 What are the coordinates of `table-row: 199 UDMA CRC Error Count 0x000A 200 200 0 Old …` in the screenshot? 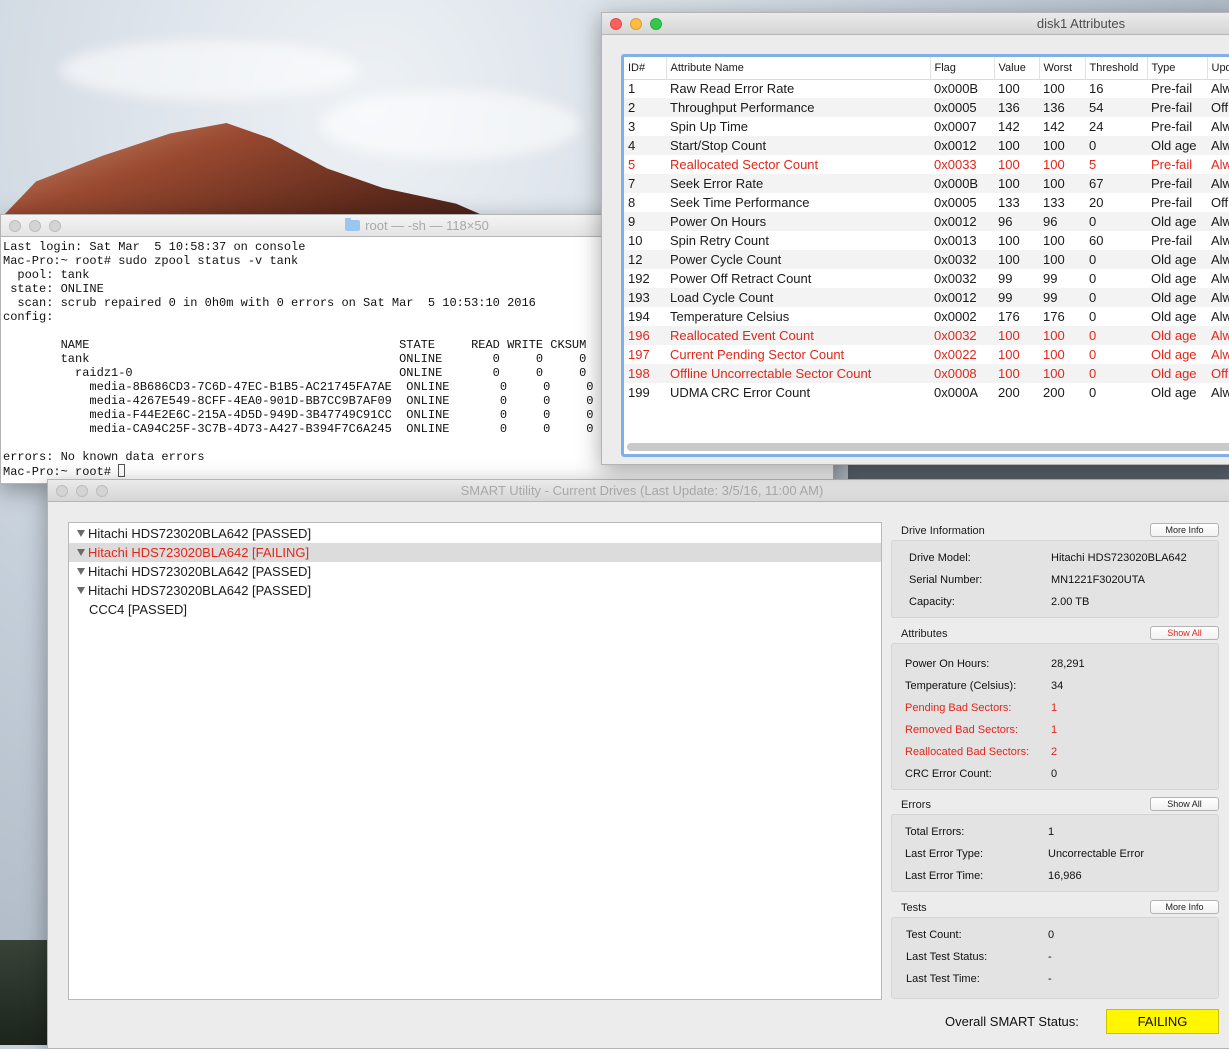 It's located at (926, 392).